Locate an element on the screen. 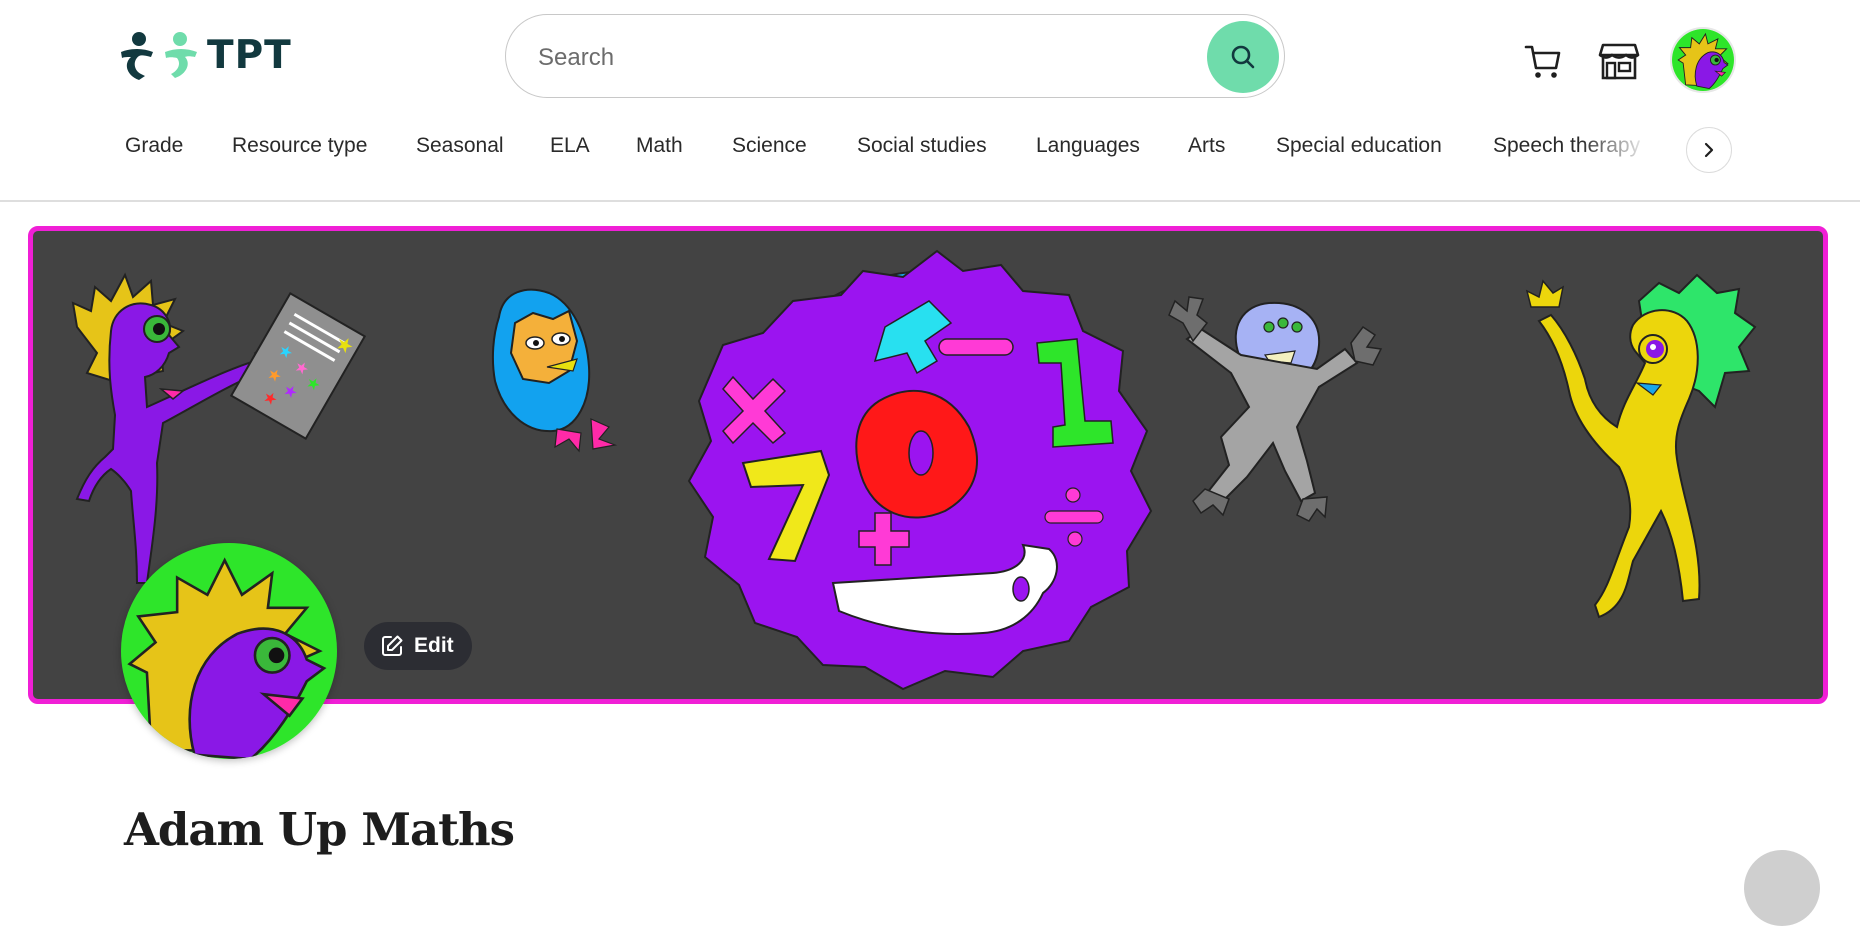 This screenshot has height=926, width=1860. store-icon is located at coordinates (1619, 61).